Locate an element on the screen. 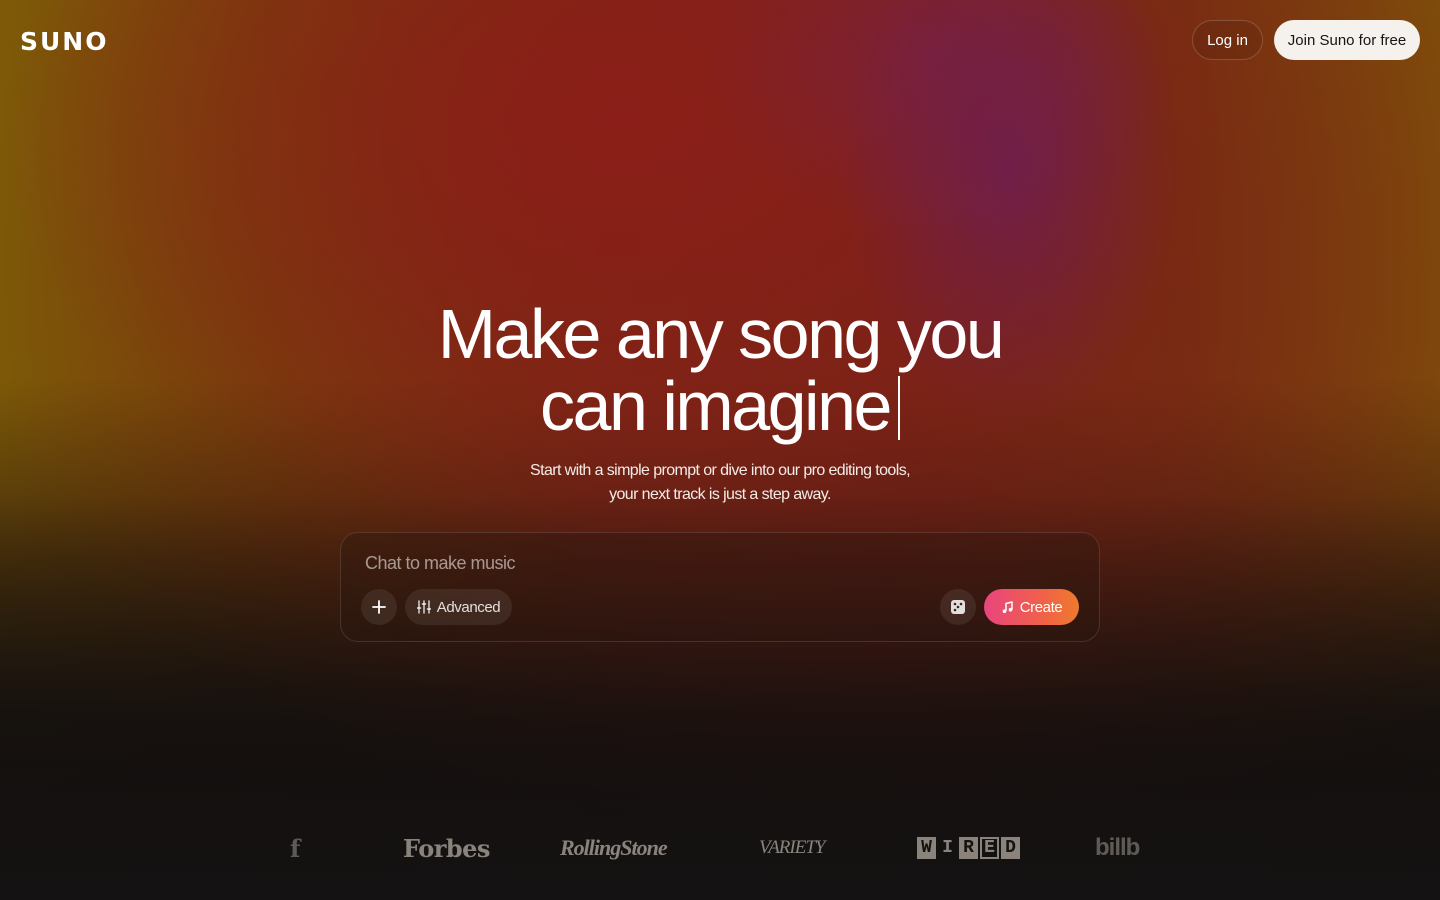 Image resolution: width=1440 pixels, height=900 pixels. wired-letter: E is located at coordinates (989, 848).